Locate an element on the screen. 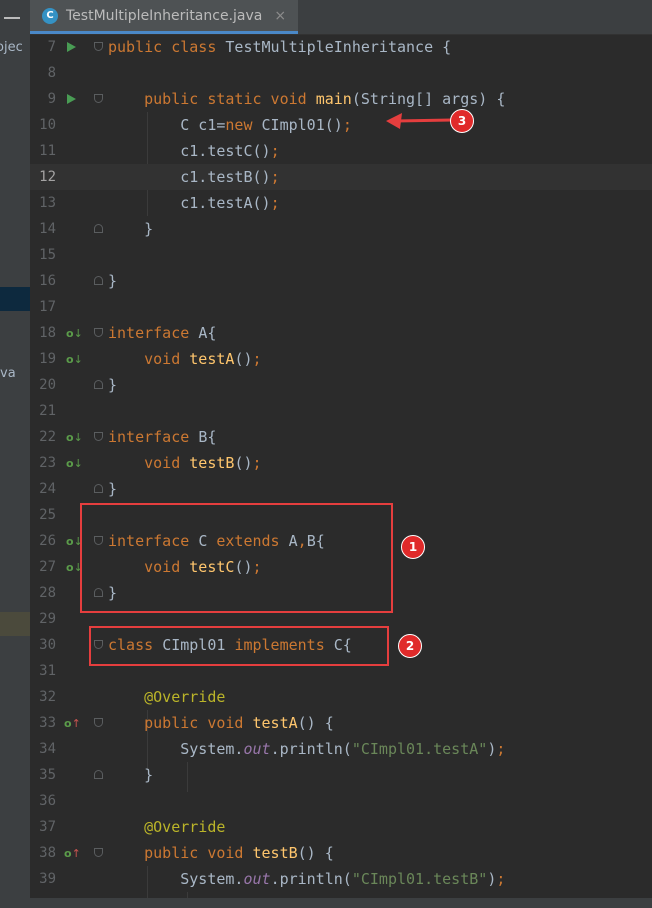  project-tree-selection is located at coordinates (15, 299).